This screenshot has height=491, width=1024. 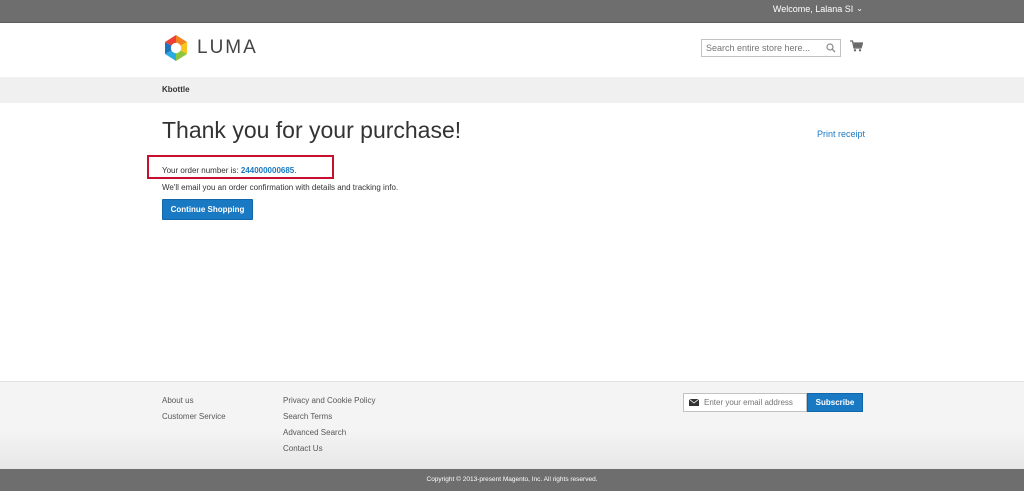 I want to click on breadcrumb-current: Kbottle, so click(x=176, y=89).